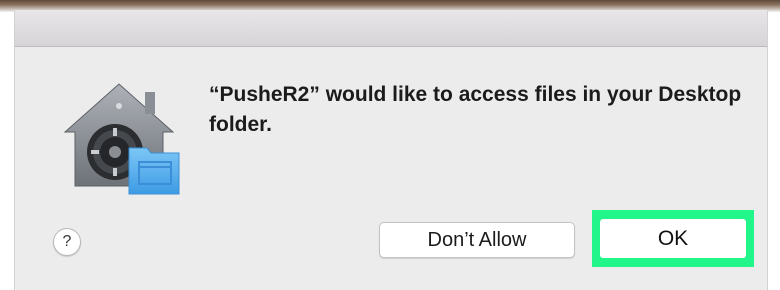 The width and height of the screenshot is (780, 290). Describe the element at coordinates (124, 137) in the screenshot. I see `privacy-lock-folder-icon` at that location.